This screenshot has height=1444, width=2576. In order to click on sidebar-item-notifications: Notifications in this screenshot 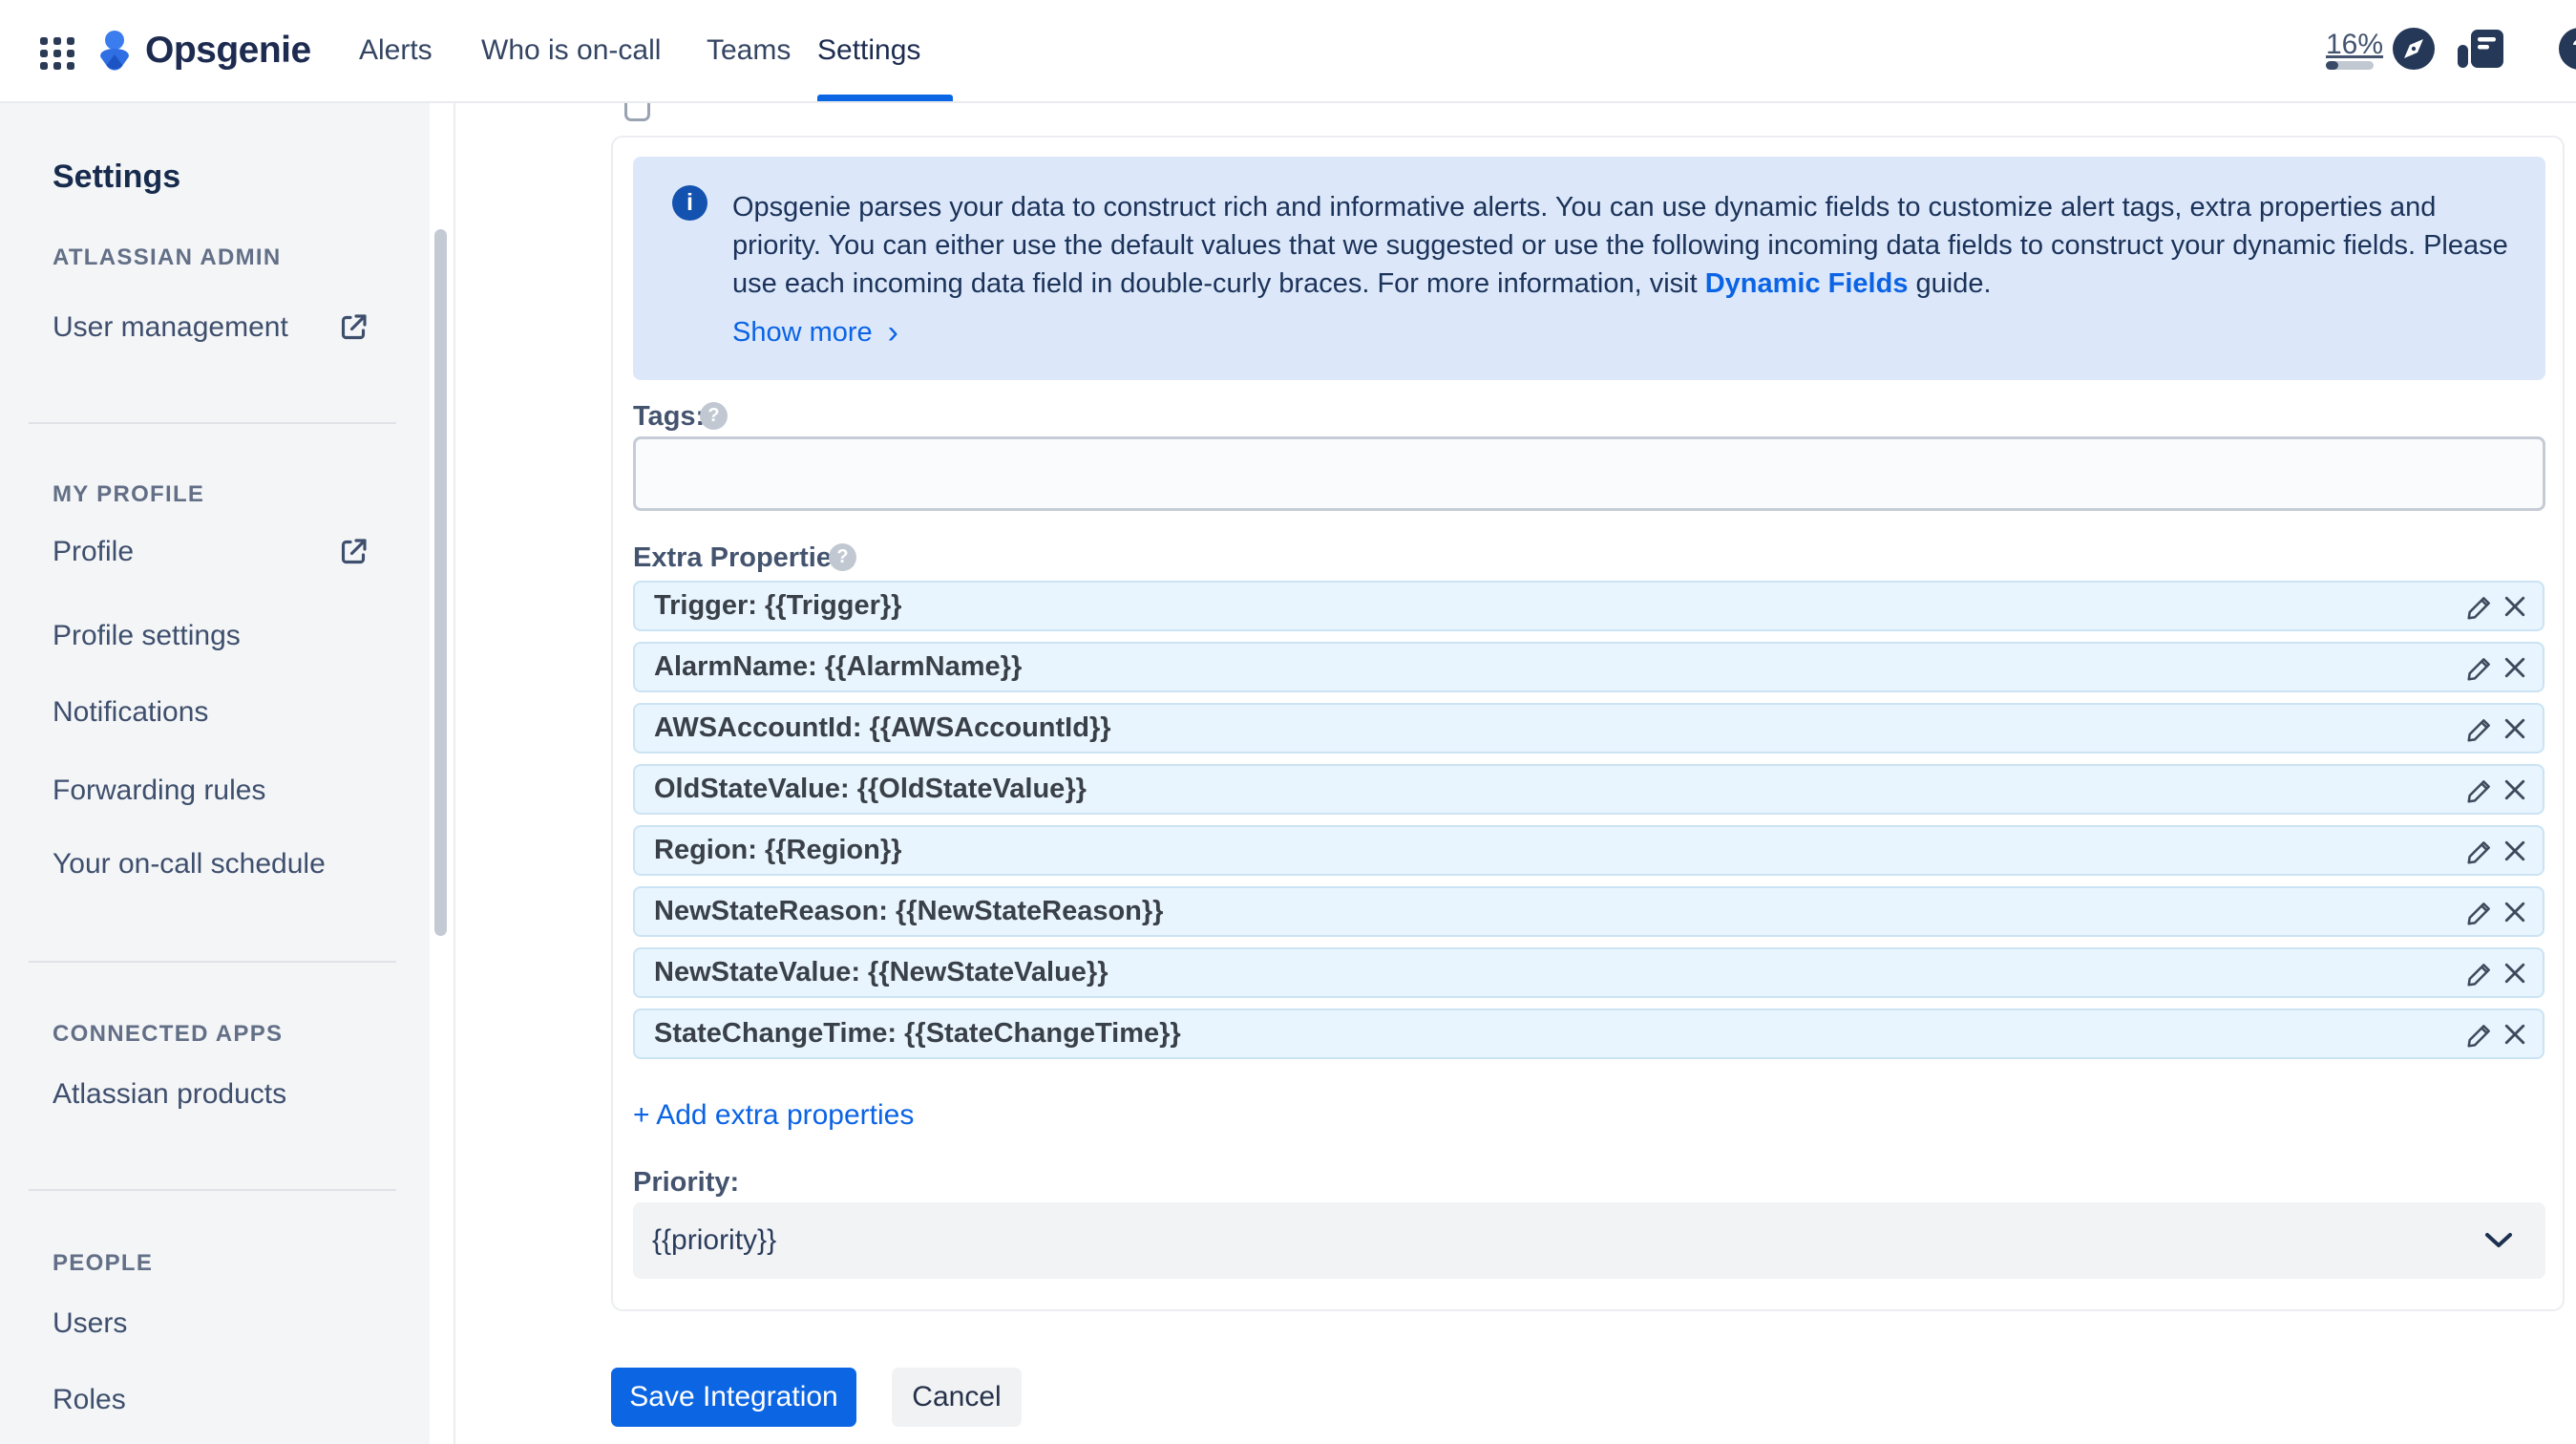, I will do `click(130, 712)`.